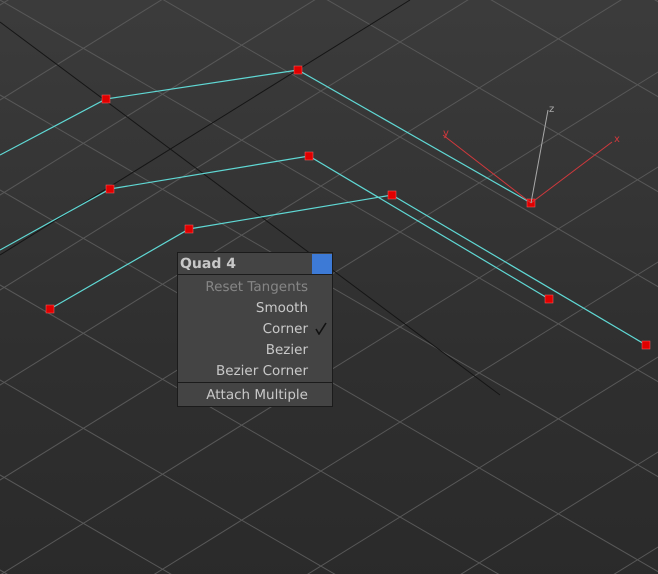 The image size is (658, 574). I want to click on menu-title: Quad 4, so click(208, 264).